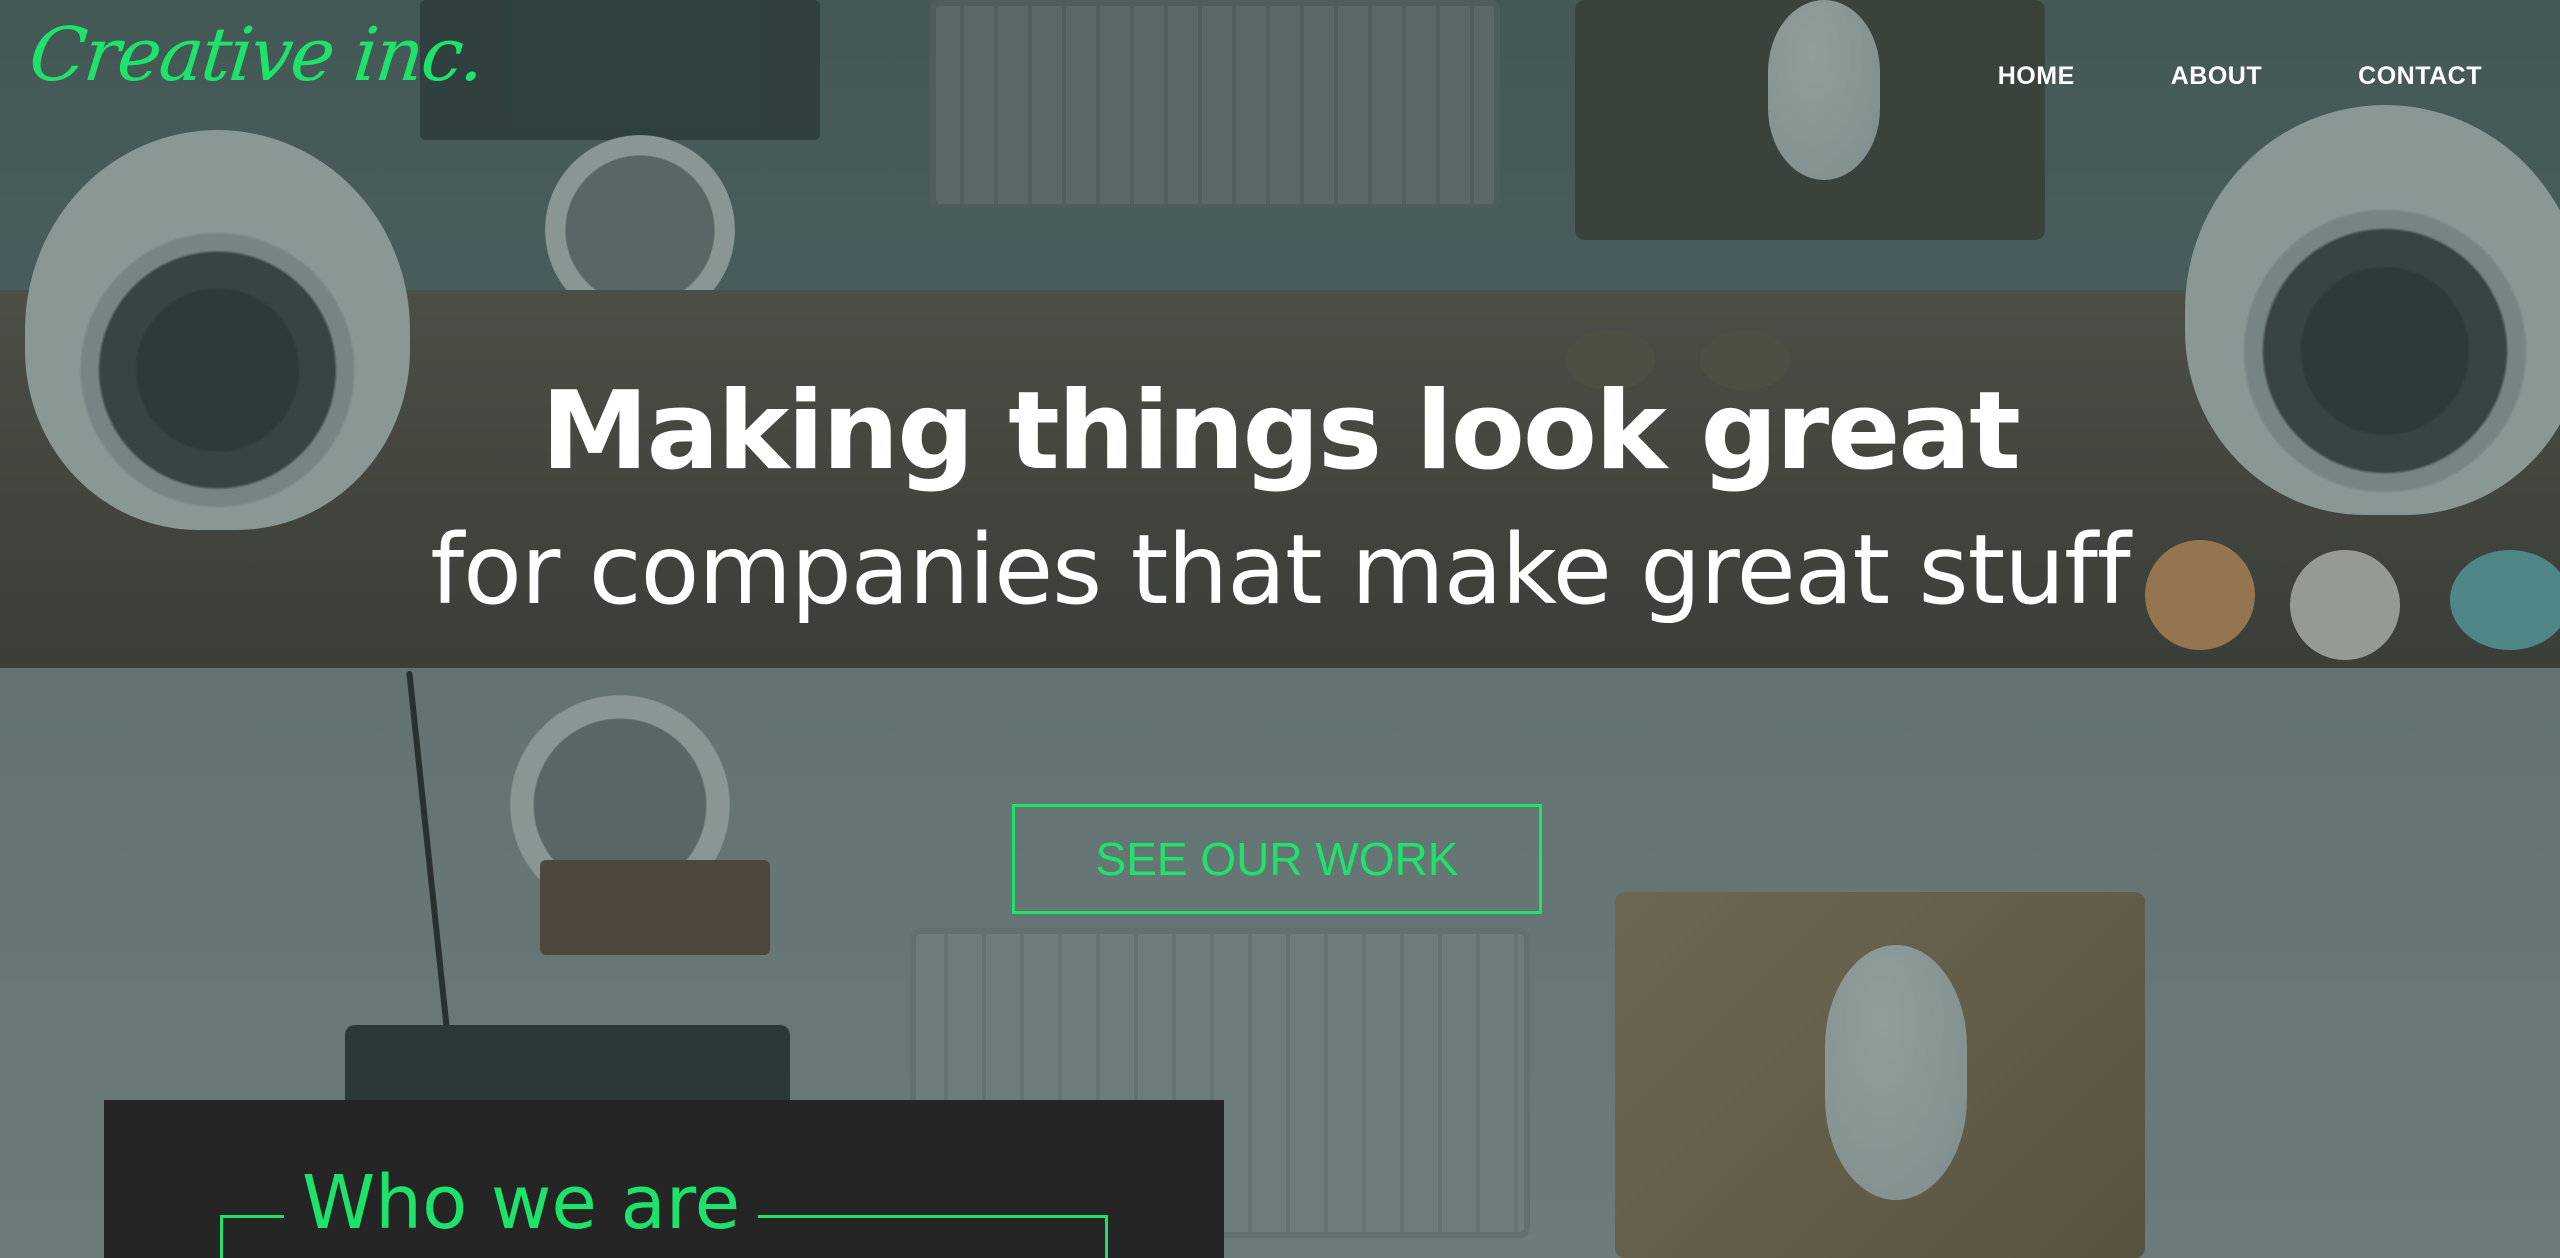  I want to click on brand-logo: Creative inc., so click(256, 55).